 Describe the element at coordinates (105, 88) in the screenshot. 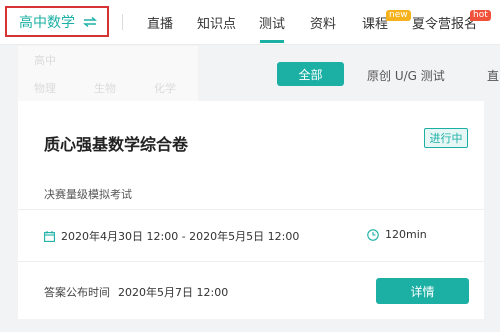

I see `ghost-item: 生物` at that location.